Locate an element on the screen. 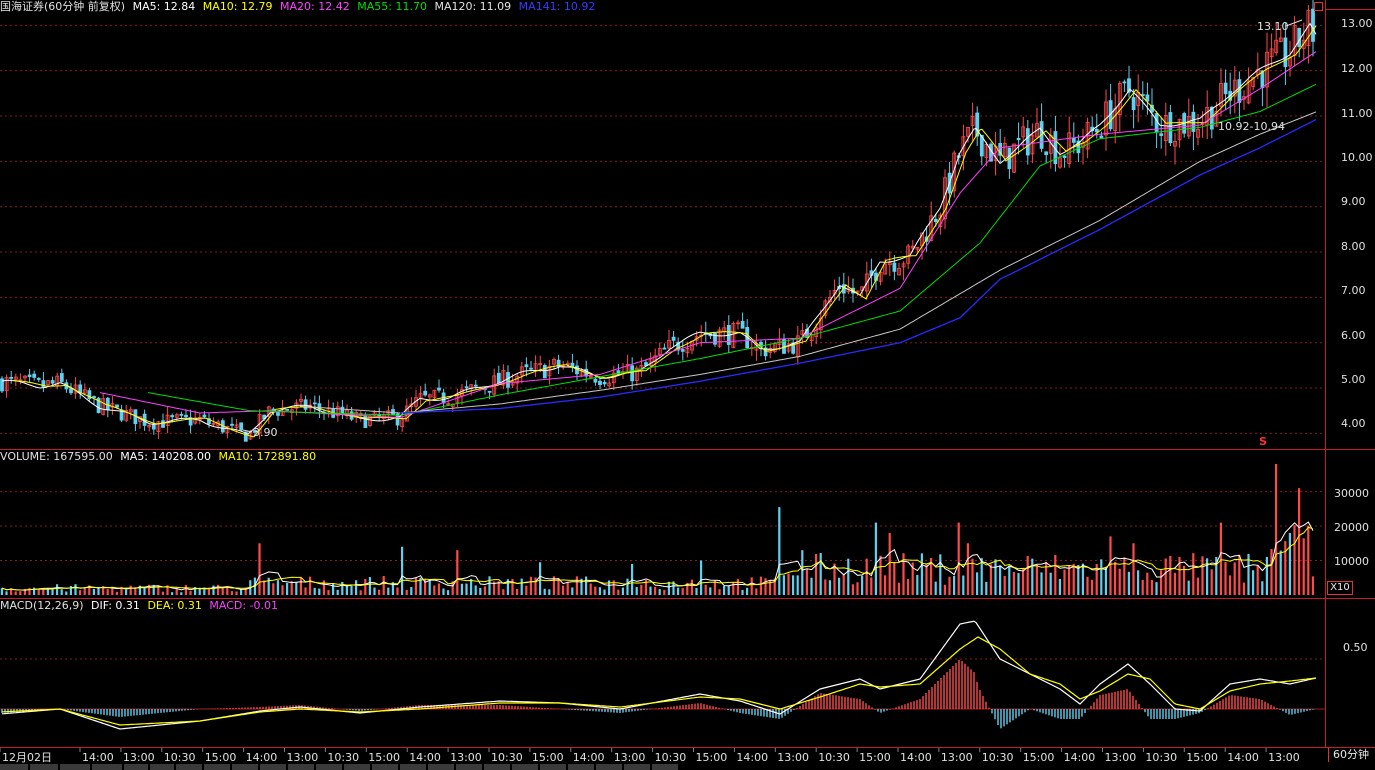 This screenshot has height=770, width=1375. macd-histogram is located at coordinates (659, 675).